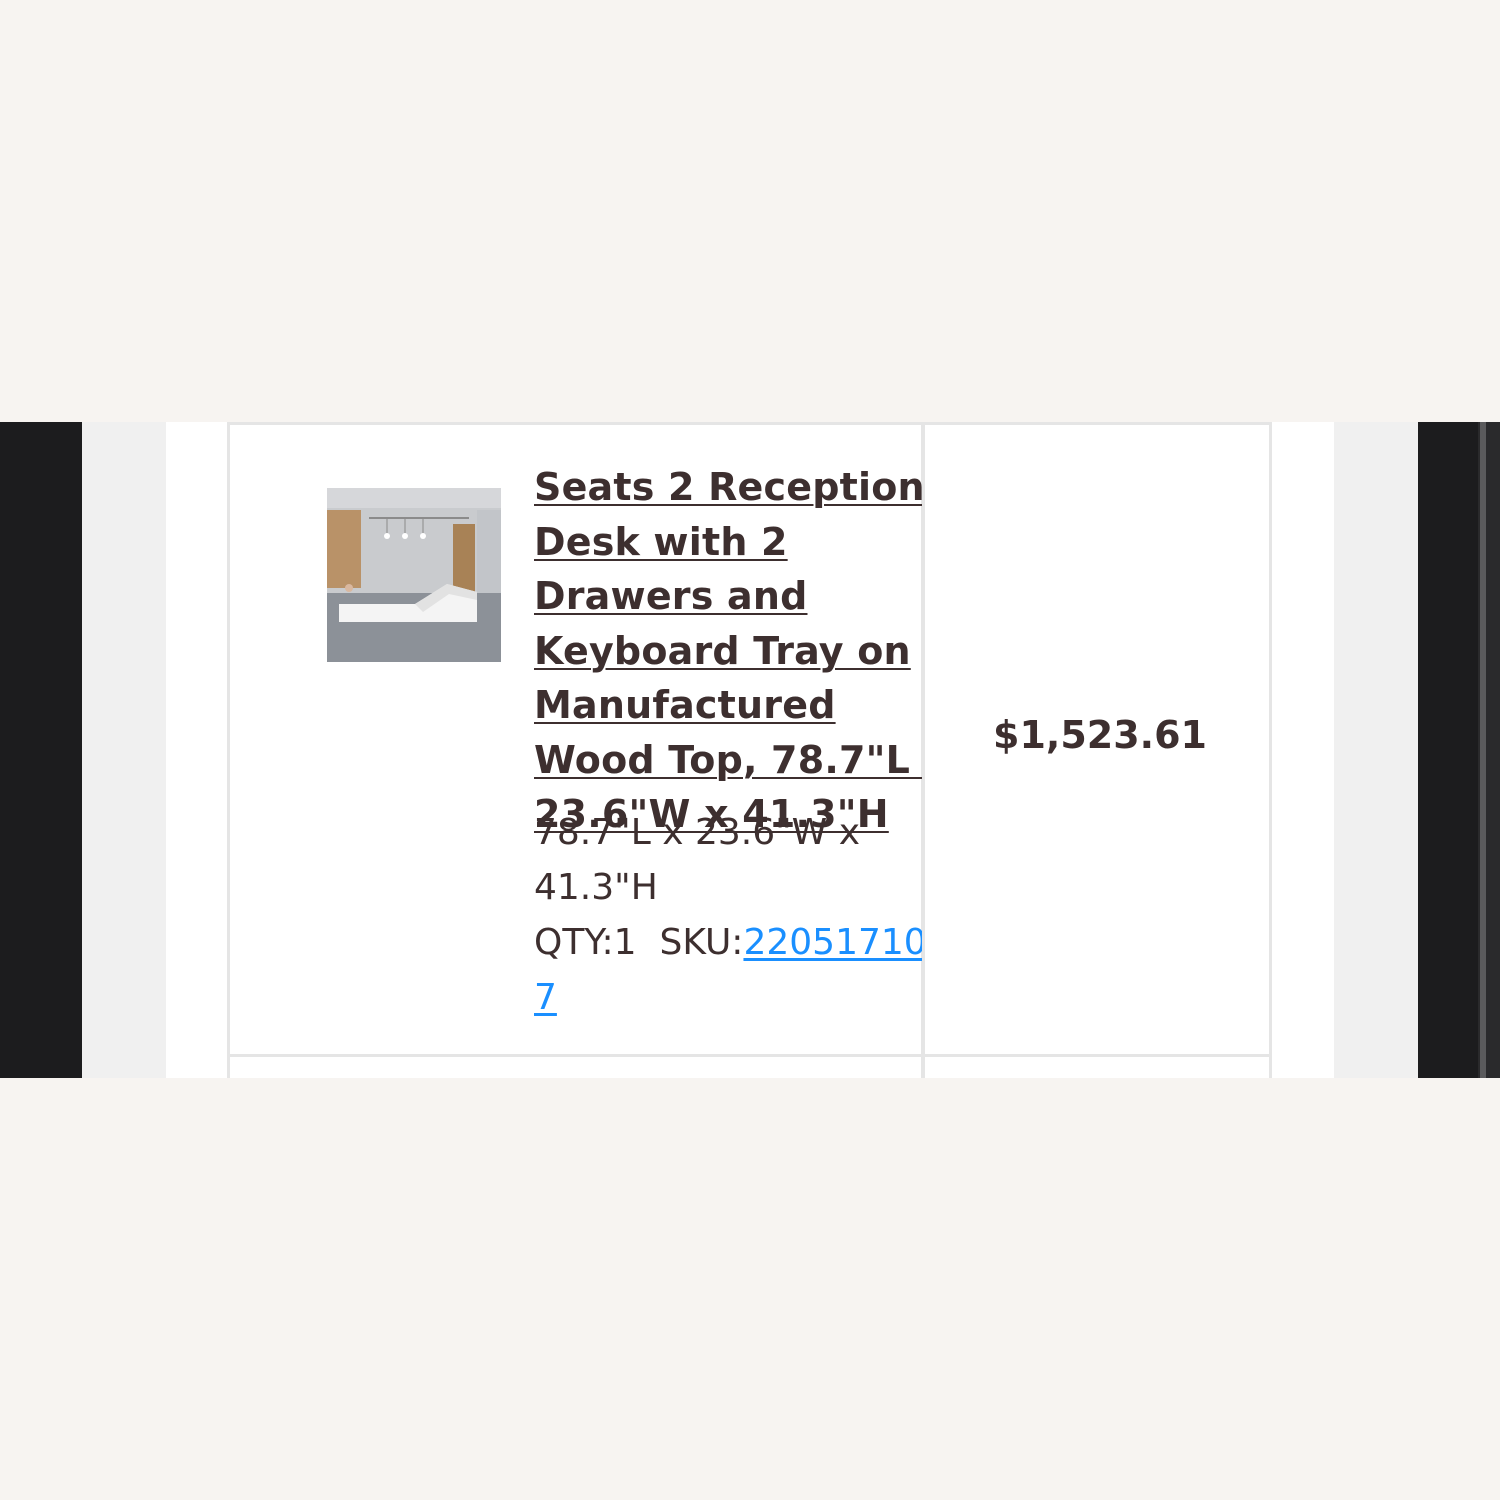 The image size is (1500, 1500). Describe the element at coordinates (625, 942) in the screenshot. I see `qty-value: 1` at that location.